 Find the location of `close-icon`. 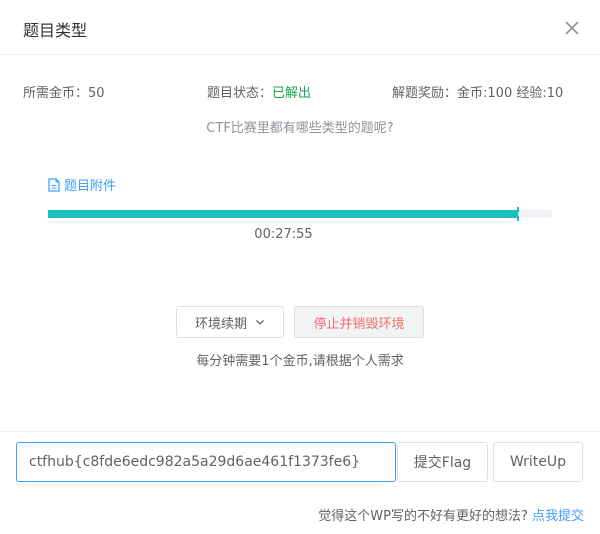

close-icon is located at coordinates (572, 28).